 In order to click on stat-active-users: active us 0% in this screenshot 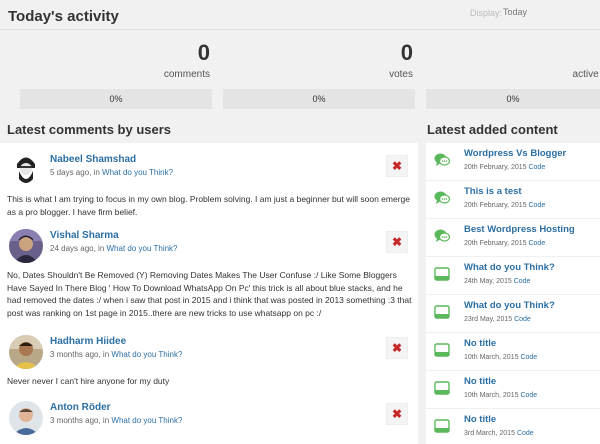, I will do `click(513, 75)`.